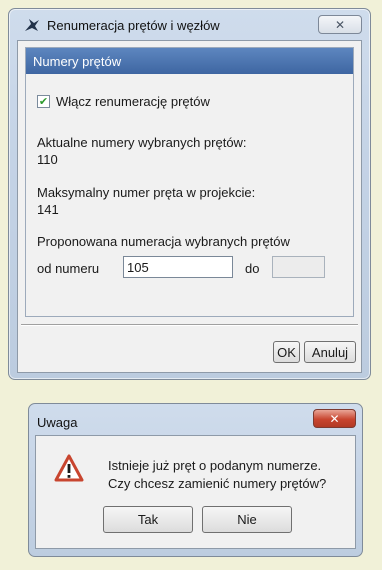 This screenshot has width=382, height=570. Describe the element at coordinates (68, 268) in the screenshot. I see `from-number-label: od numeru` at that location.